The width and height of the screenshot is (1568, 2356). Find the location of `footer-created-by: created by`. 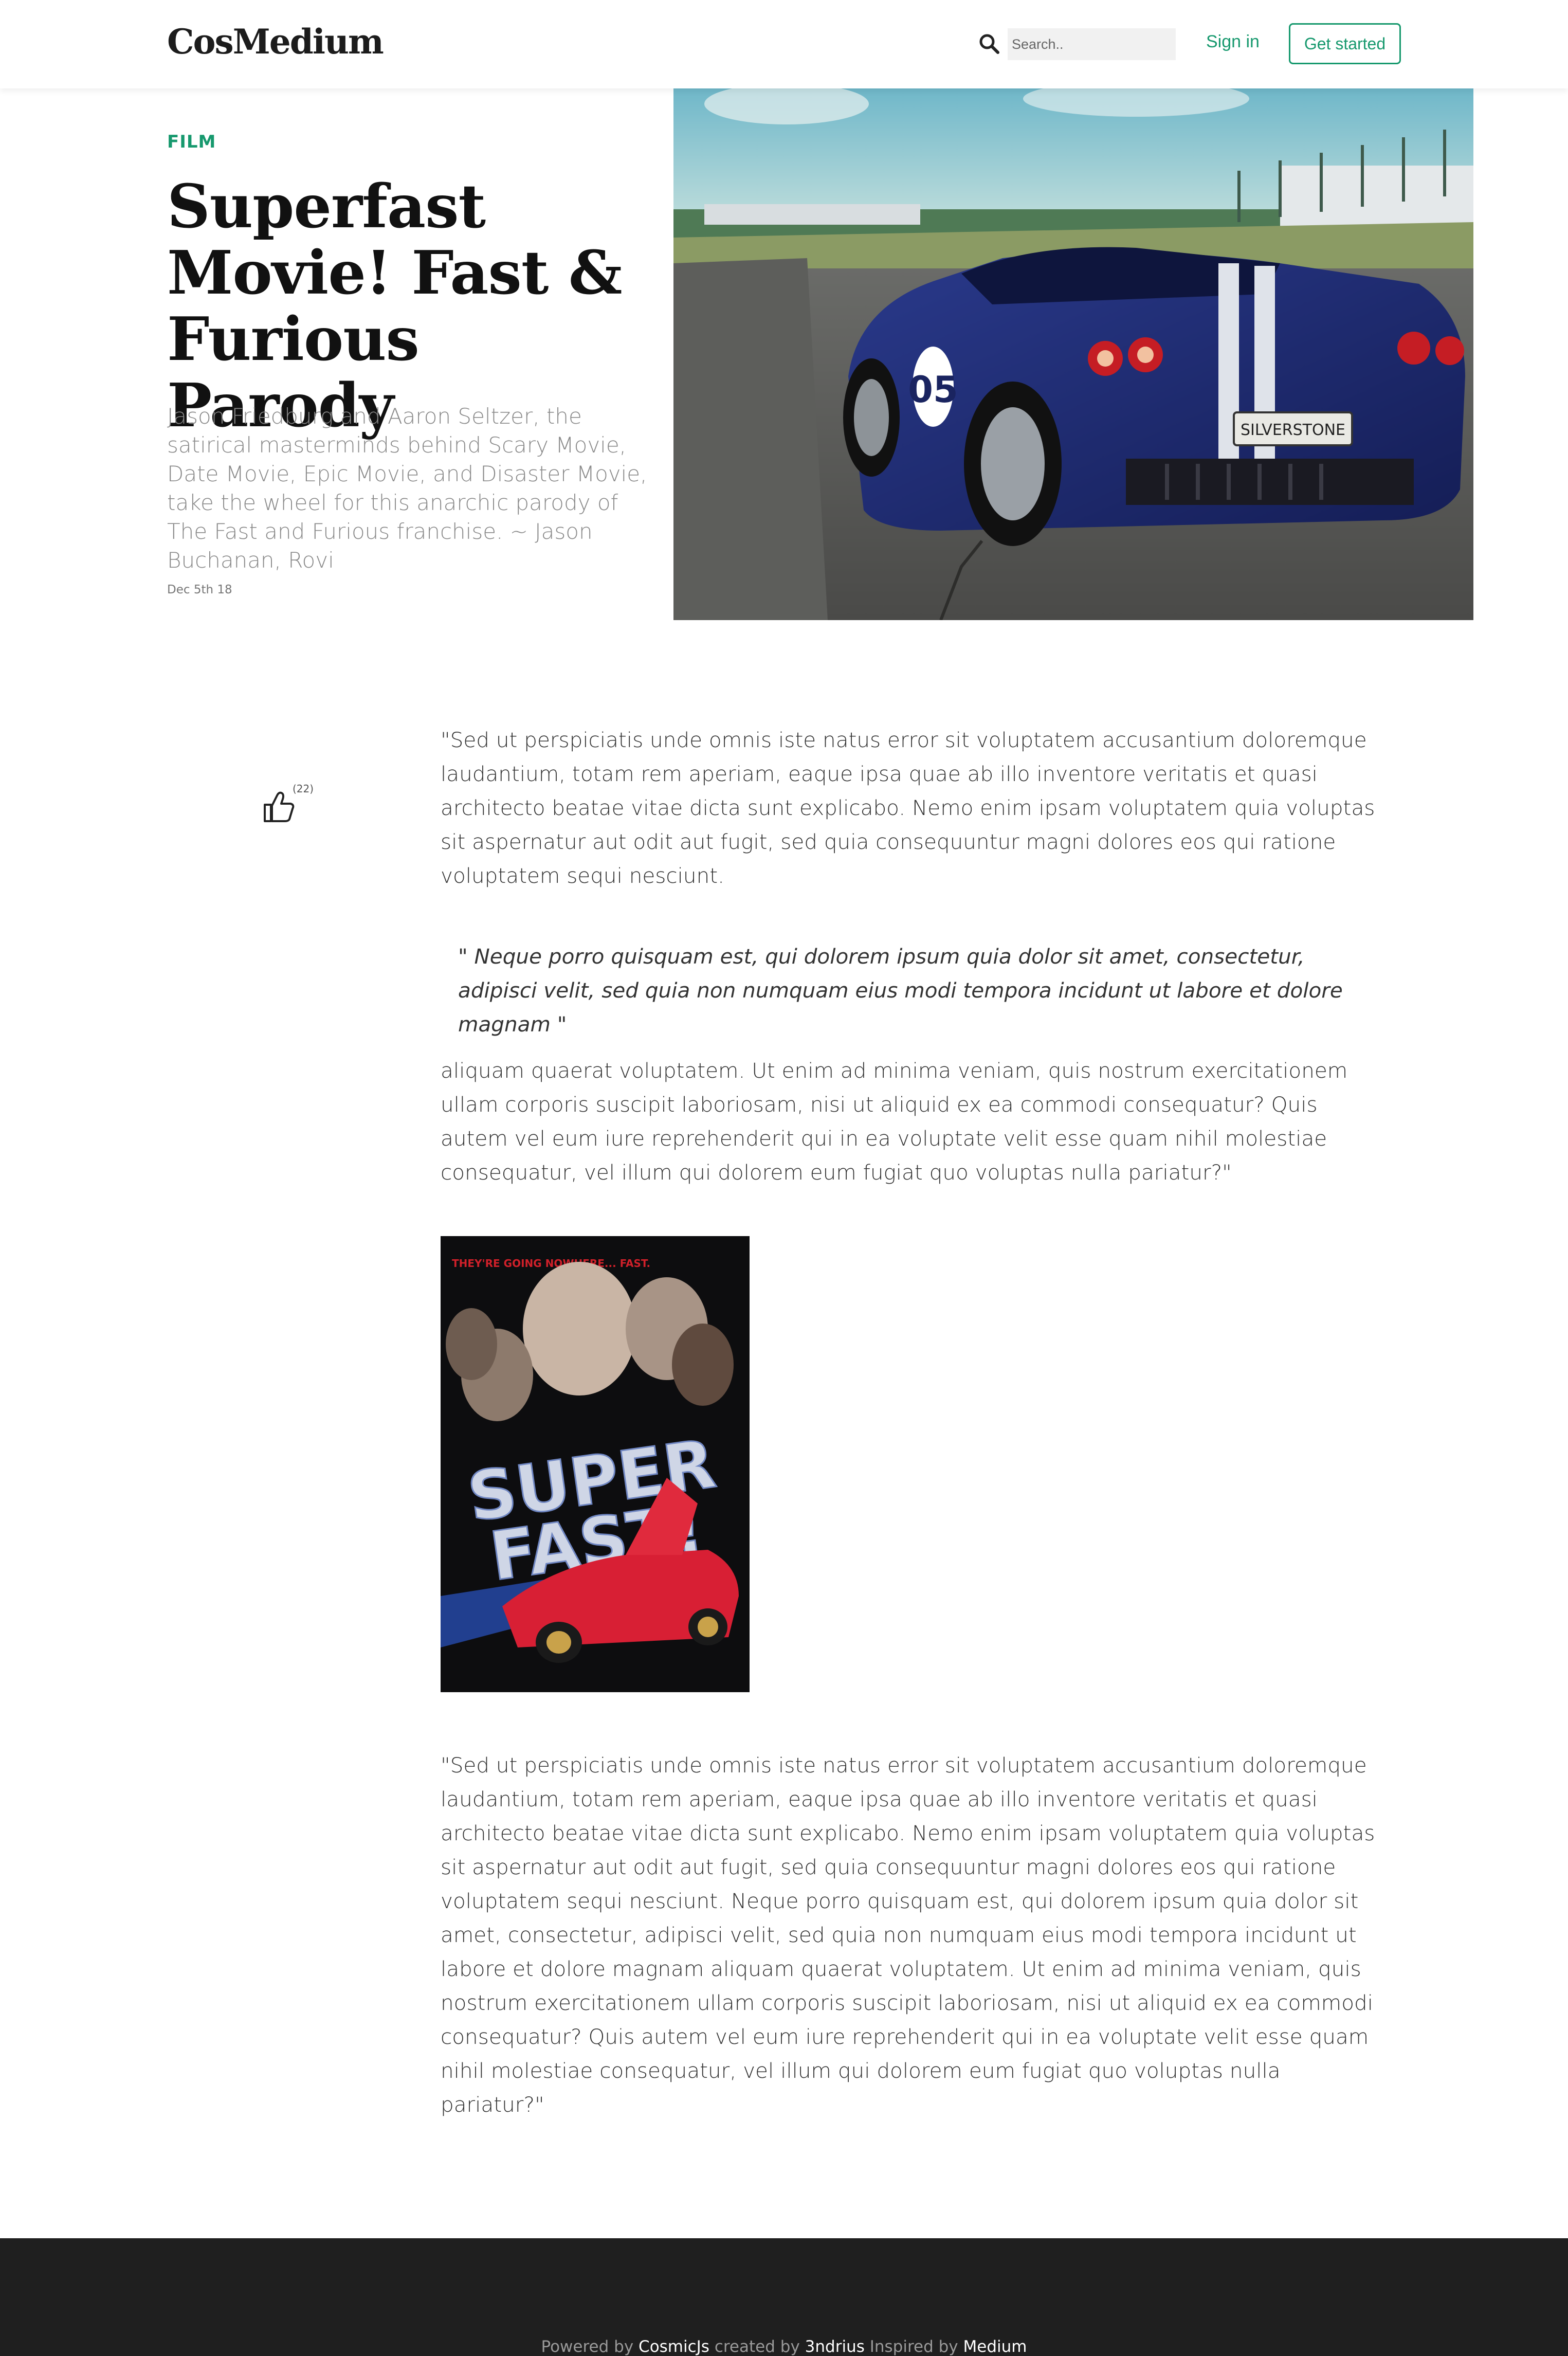

footer-created-by: created by is located at coordinates (757, 2346).